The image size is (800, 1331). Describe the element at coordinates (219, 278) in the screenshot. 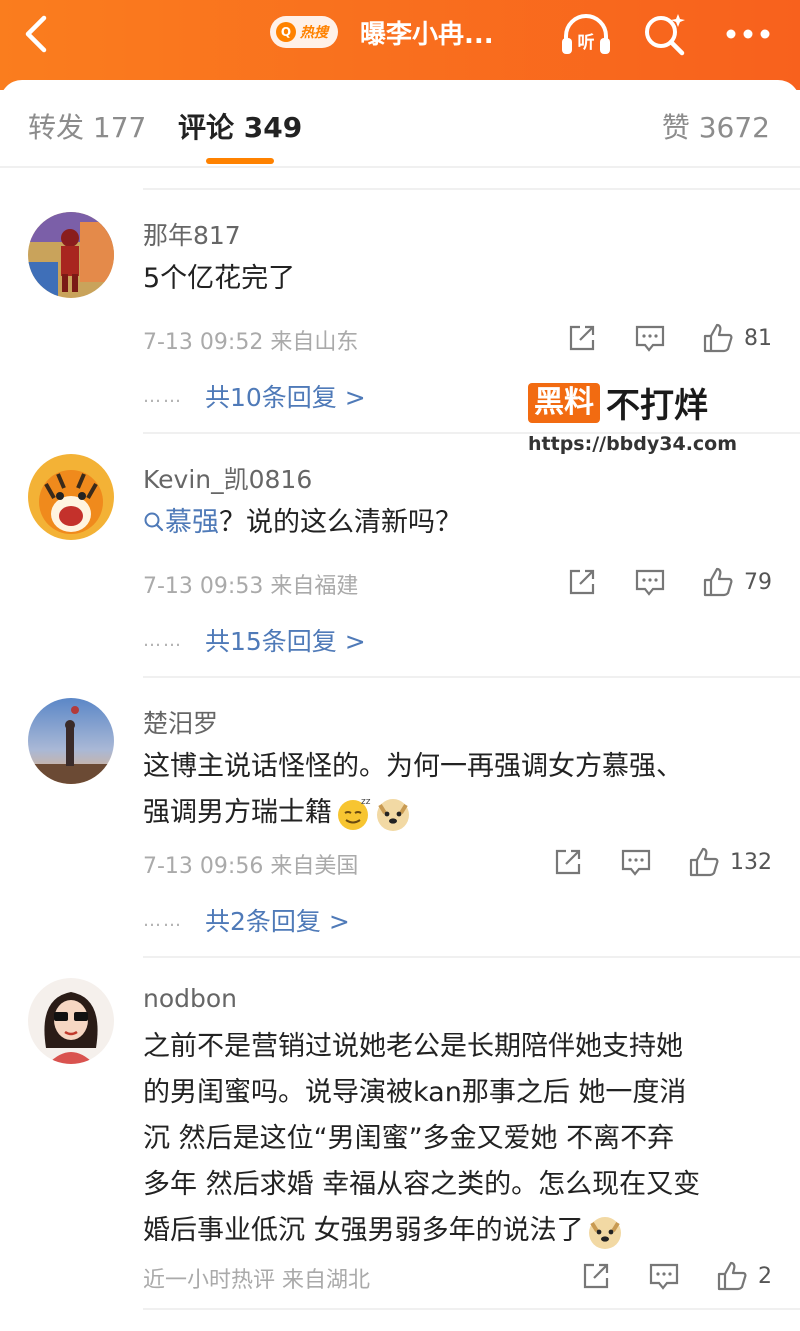

I see `comment-text: 5个亿花完了` at that location.